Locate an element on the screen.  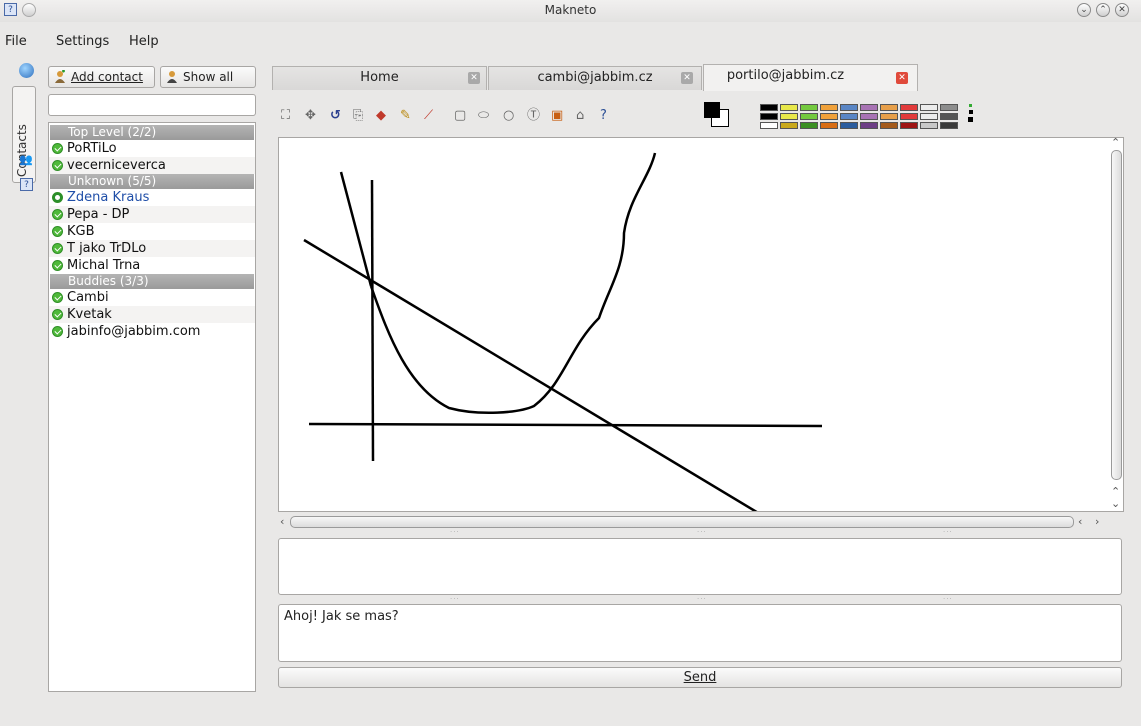
undo-icon: ↺ is located at coordinates (335, 116).